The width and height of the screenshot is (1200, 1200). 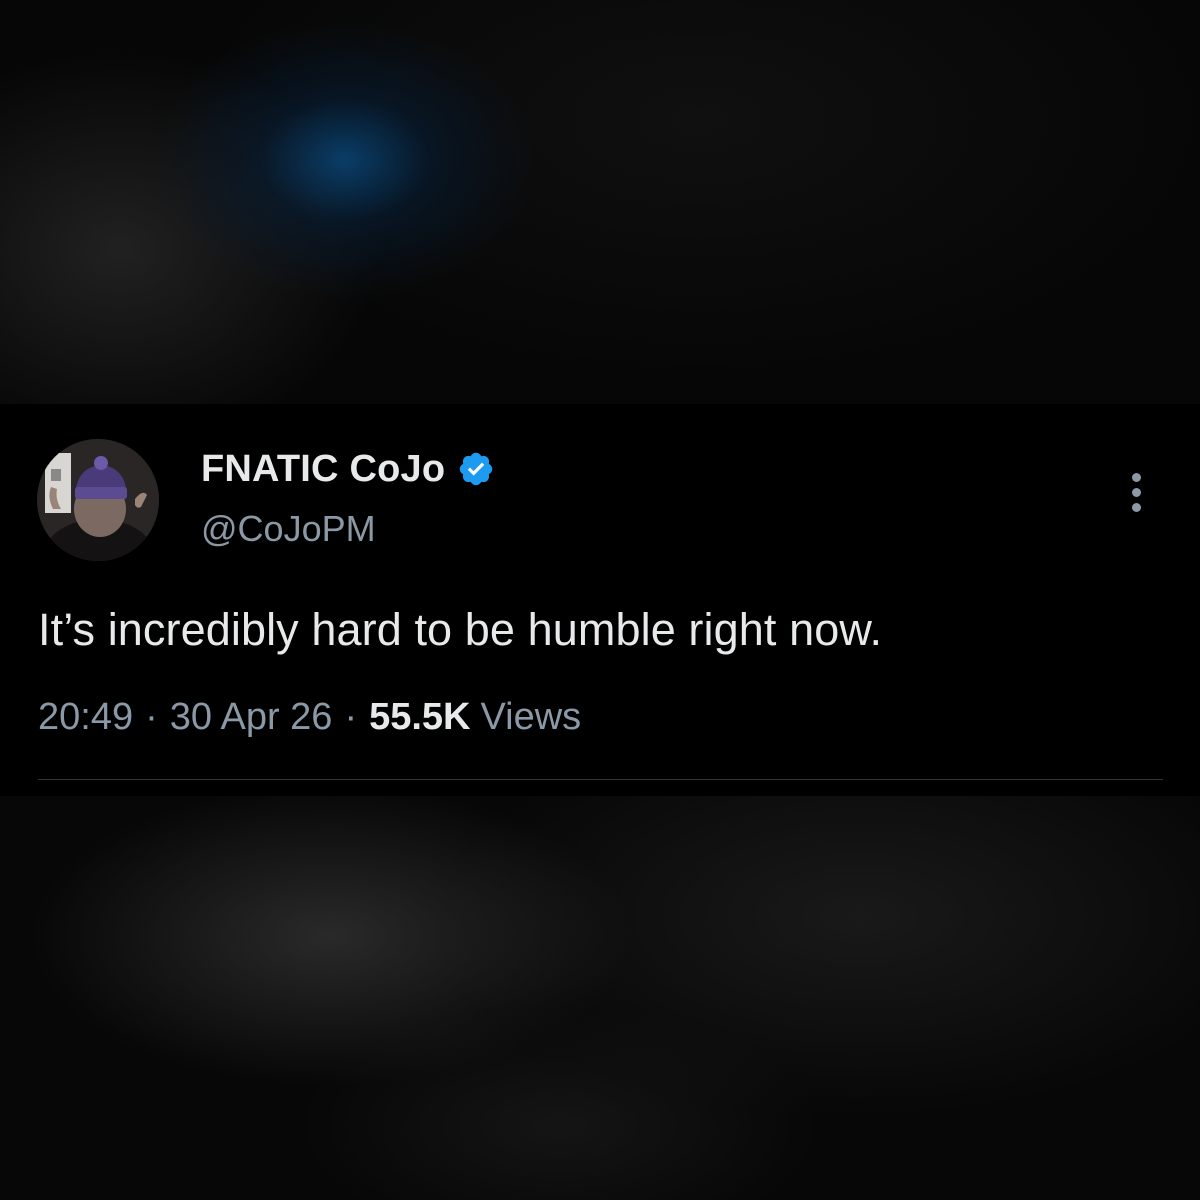 I want to click on author-name-row: FNATIC CoJo, so click(x=348, y=469).